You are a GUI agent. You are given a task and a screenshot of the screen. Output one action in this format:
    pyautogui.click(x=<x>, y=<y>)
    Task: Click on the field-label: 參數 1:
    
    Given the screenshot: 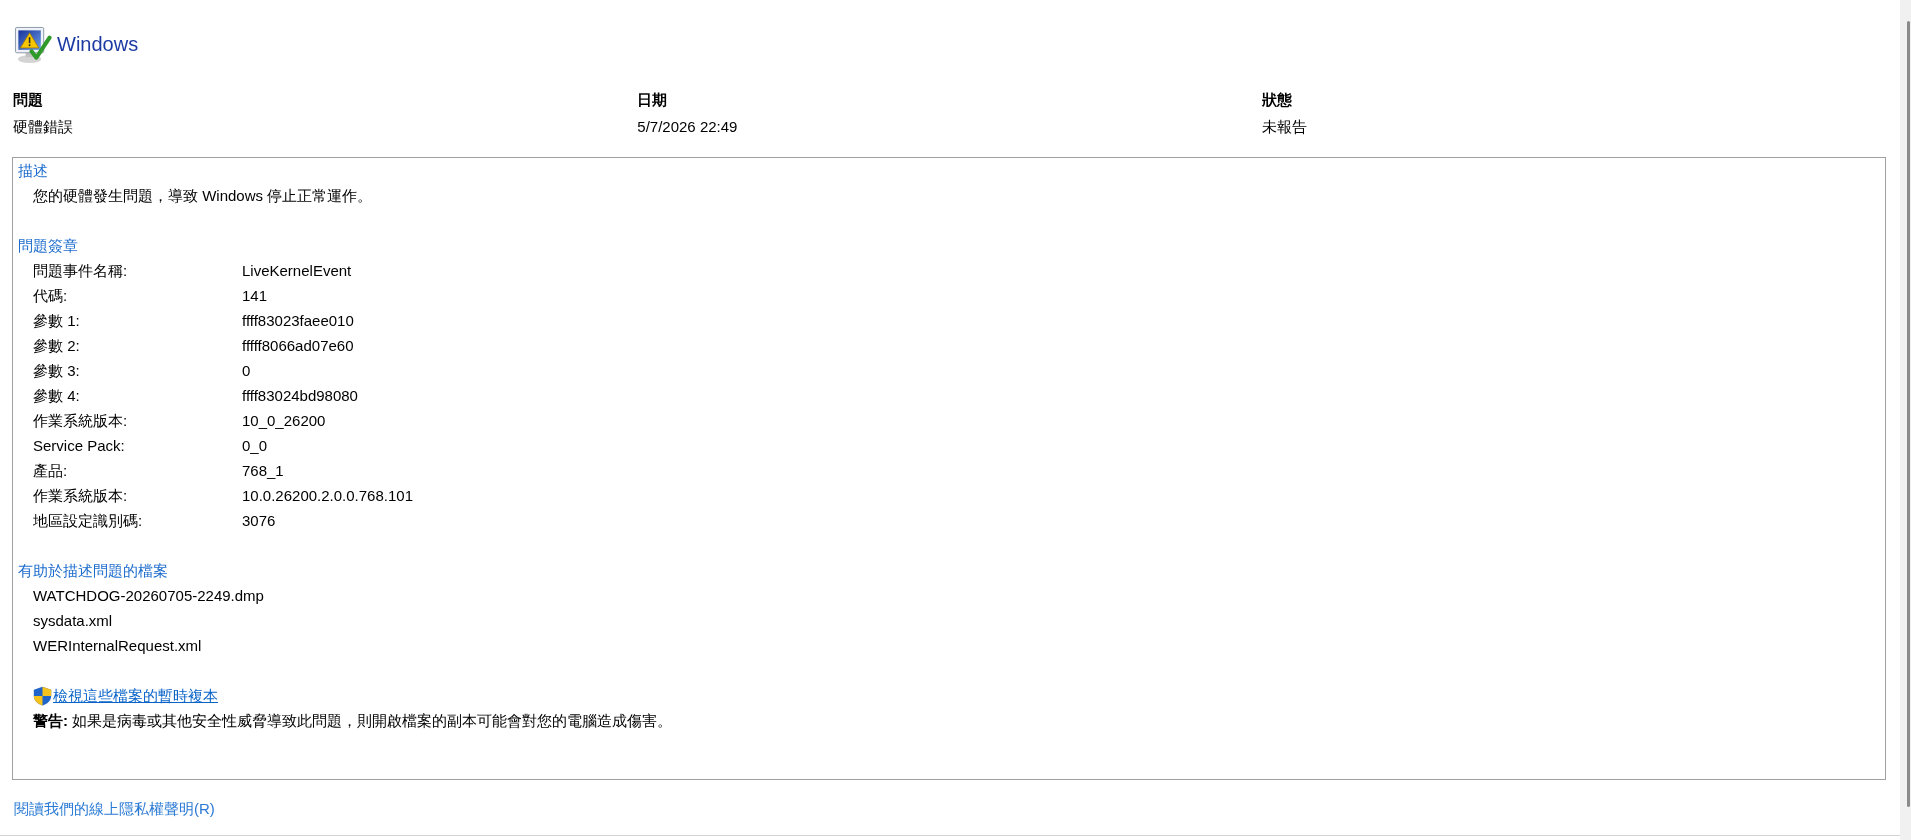 What is the action you would take?
    pyautogui.click(x=56, y=321)
    